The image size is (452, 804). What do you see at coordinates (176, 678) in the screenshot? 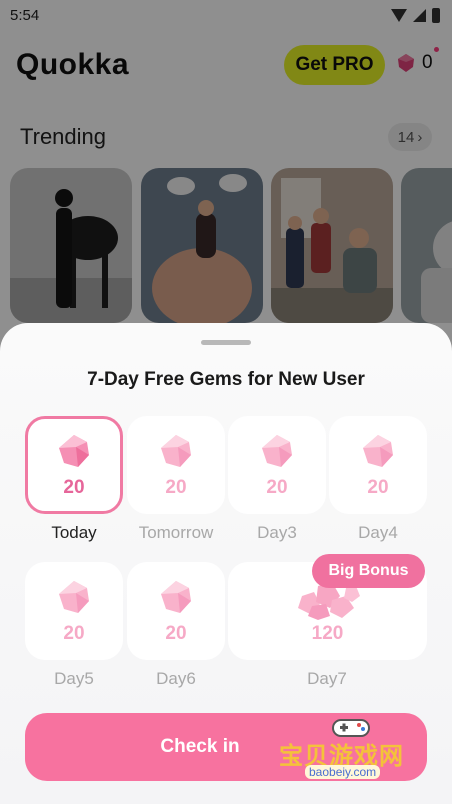
I see `day-label: Day6` at bounding box center [176, 678].